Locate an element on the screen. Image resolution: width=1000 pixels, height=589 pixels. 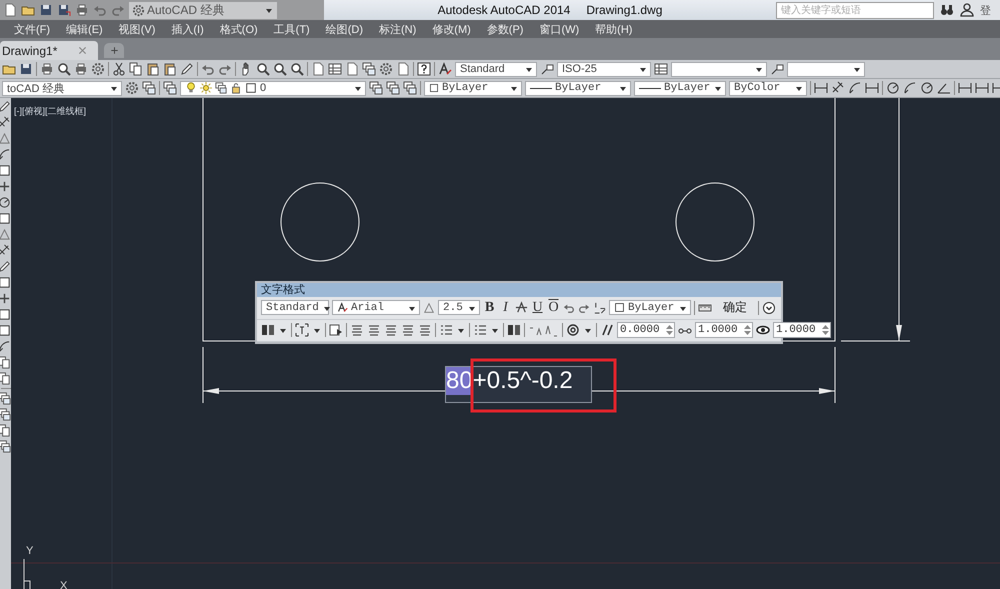
text-box-icon is located at coordinates (336, 330).